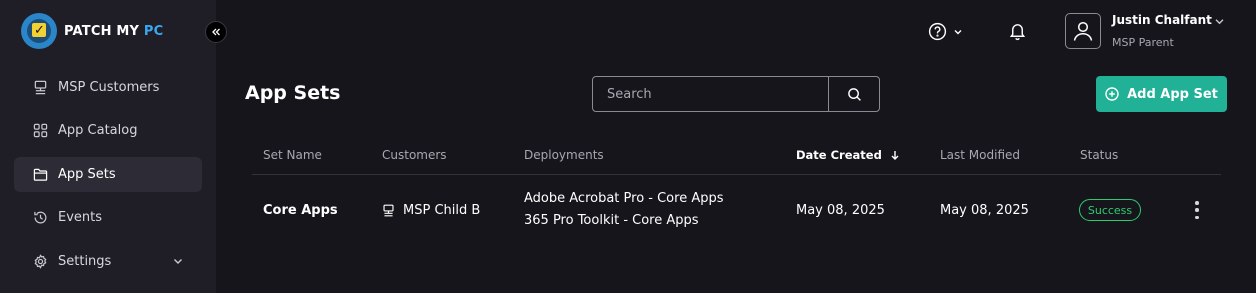 The height and width of the screenshot is (293, 1256). What do you see at coordinates (937, 31) in the screenshot?
I see `help-icon` at bounding box center [937, 31].